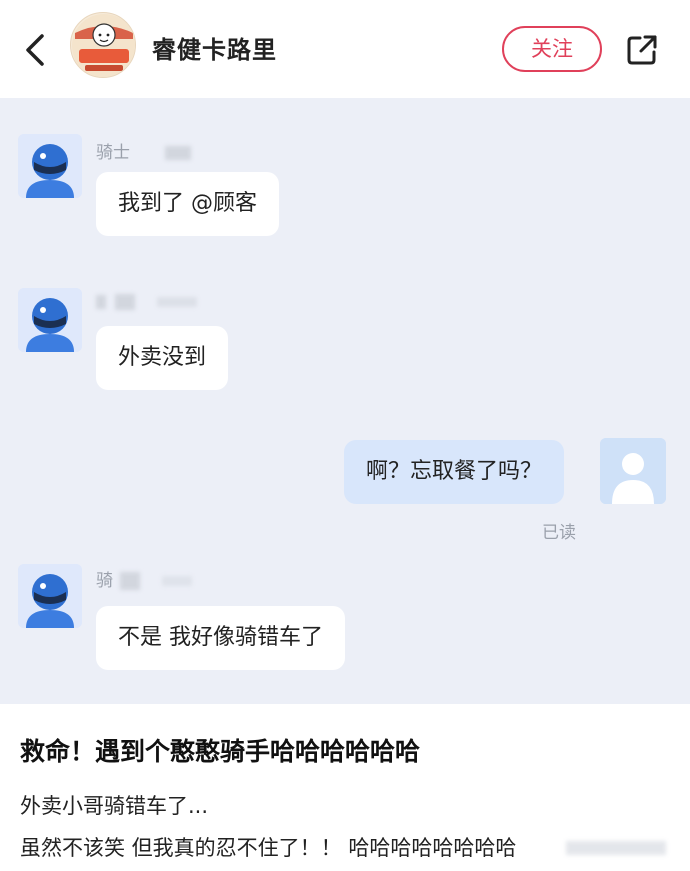  Describe the element at coordinates (616, 847) in the screenshot. I see `watermark` at that location.